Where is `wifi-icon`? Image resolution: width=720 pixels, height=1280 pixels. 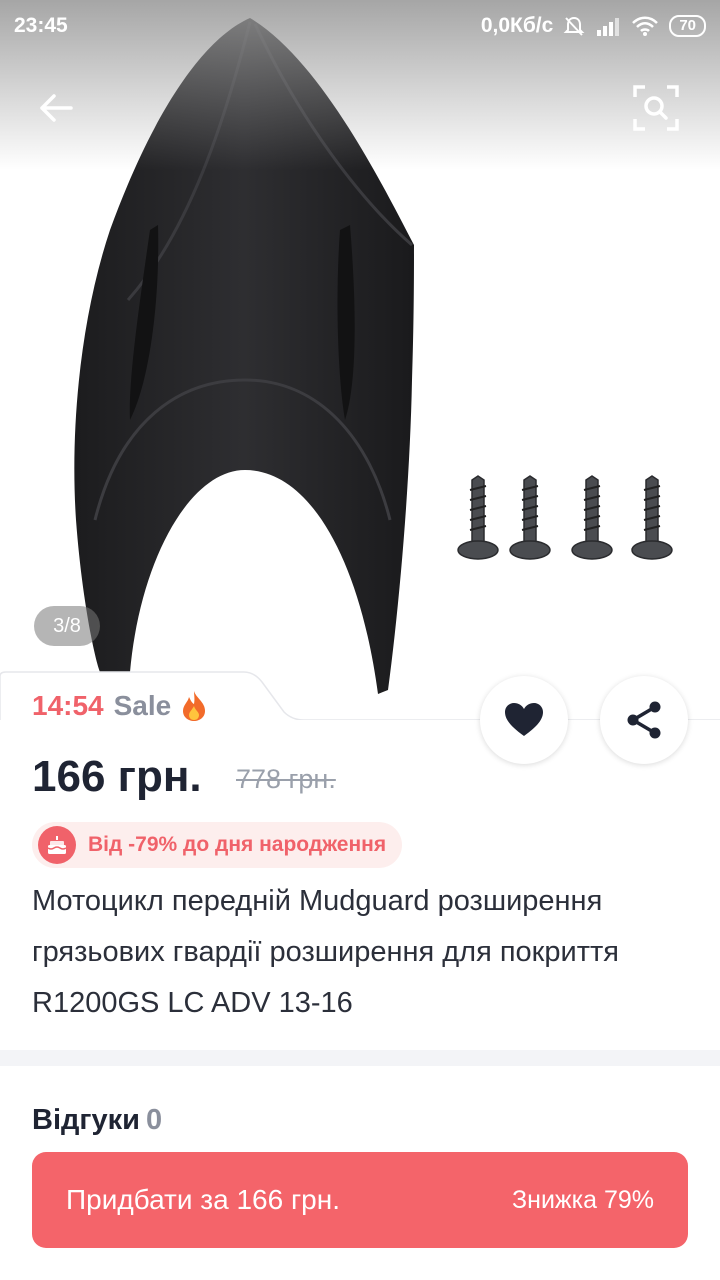 wifi-icon is located at coordinates (645, 26).